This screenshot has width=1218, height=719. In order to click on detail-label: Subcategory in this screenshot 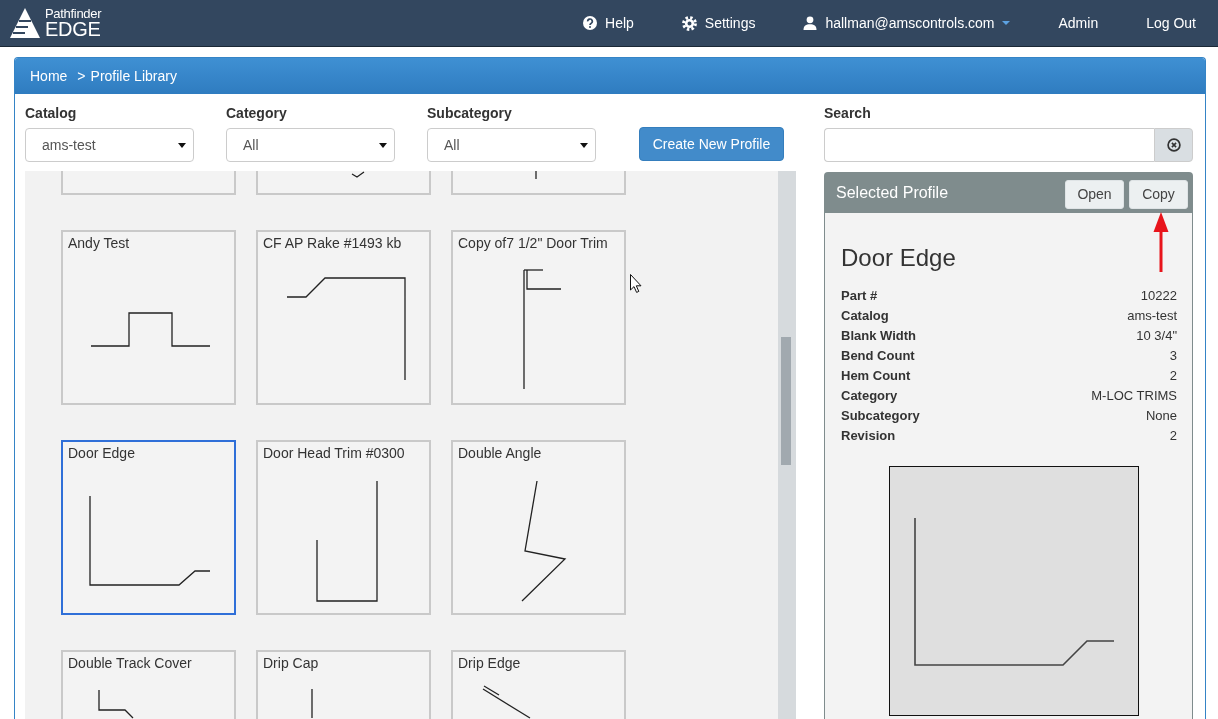, I will do `click(880, 416)`.